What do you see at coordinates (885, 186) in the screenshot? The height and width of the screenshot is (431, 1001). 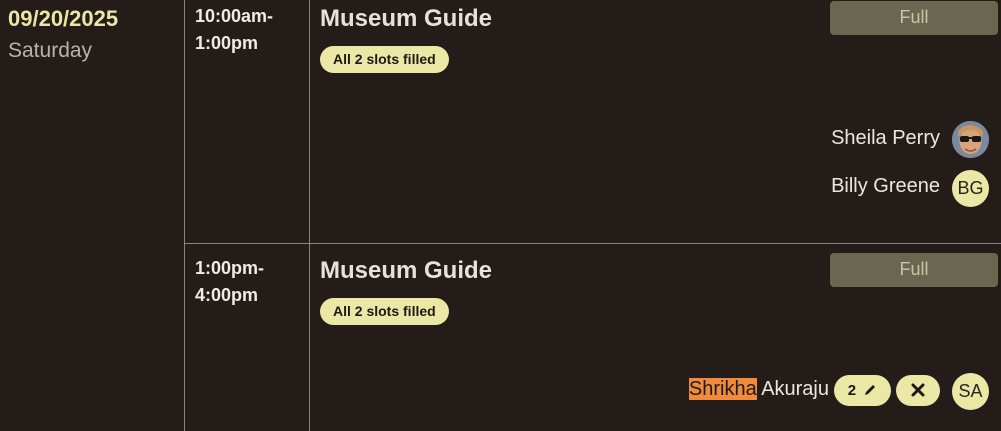 I see `volunteer-name-billy-greene: Billy Greene` at bounding box center [885, 186].